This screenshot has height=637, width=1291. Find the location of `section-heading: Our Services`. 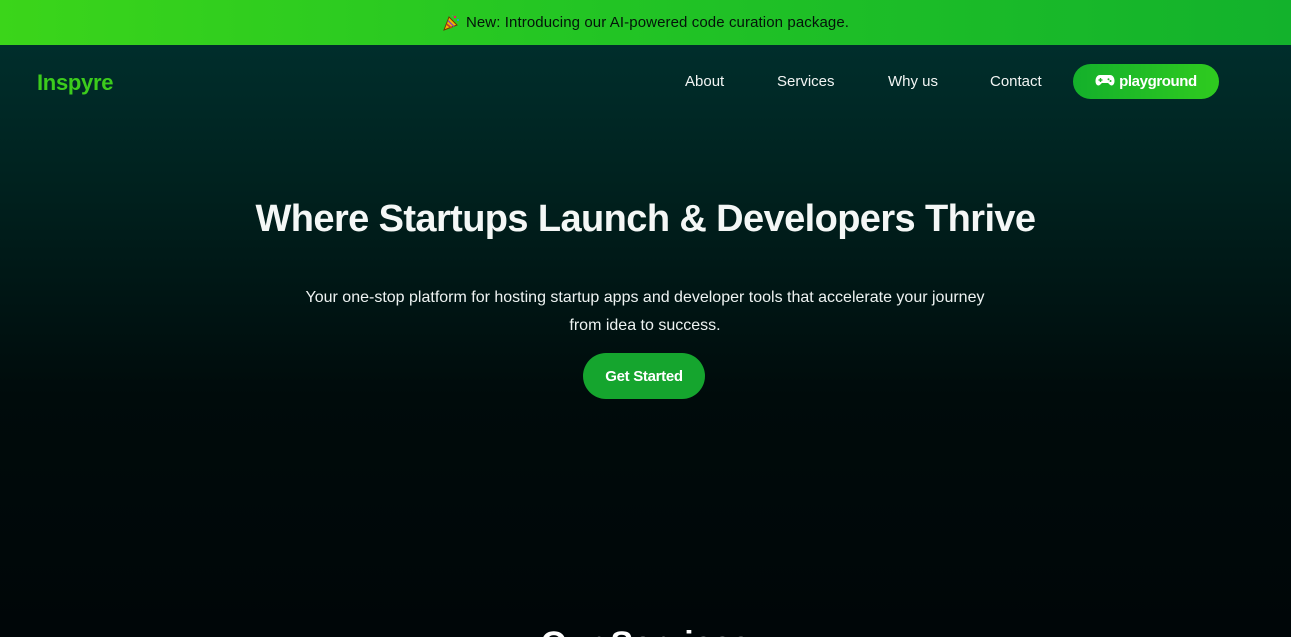

section-heading: Our Services is located at coordinates (645, 630).